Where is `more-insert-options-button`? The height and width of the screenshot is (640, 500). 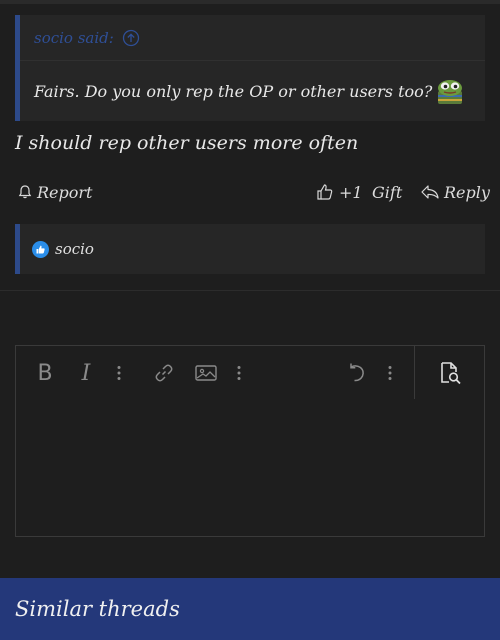
more-insert-options-button is located at coordinates (239, 373).